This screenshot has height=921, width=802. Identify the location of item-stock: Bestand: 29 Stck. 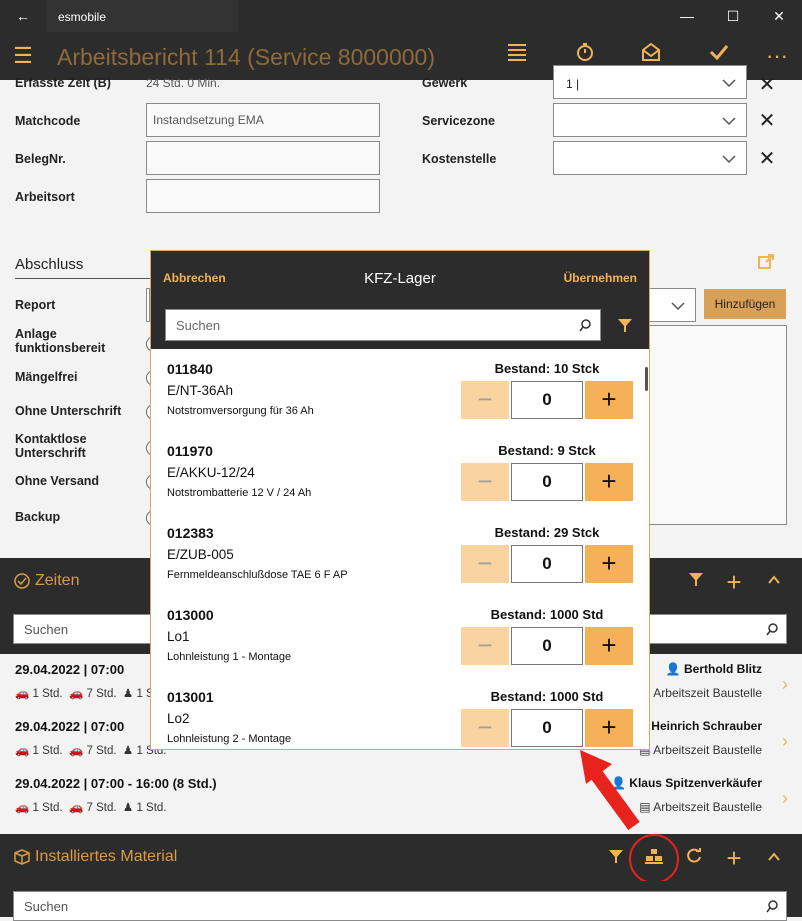
(547, 532).